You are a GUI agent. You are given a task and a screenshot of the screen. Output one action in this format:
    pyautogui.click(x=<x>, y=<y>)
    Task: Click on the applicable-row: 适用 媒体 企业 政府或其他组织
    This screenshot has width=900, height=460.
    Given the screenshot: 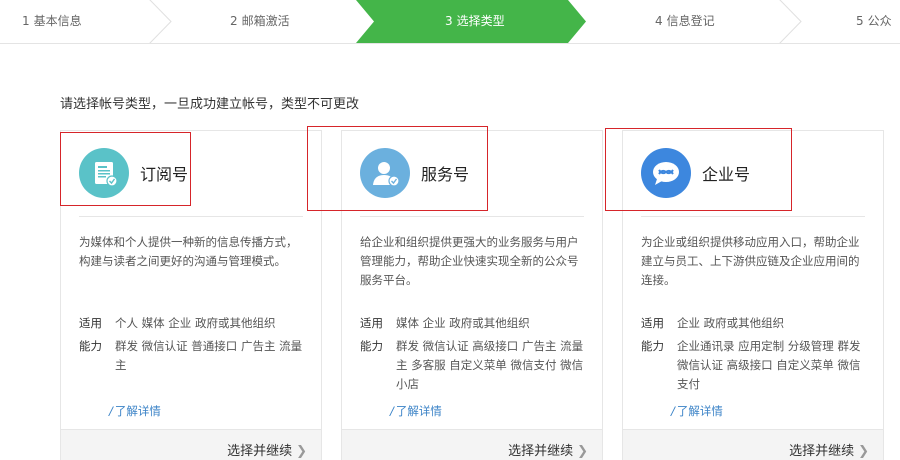 What is the action you would take?
    pyautogui.click(x=474, y=324)
    